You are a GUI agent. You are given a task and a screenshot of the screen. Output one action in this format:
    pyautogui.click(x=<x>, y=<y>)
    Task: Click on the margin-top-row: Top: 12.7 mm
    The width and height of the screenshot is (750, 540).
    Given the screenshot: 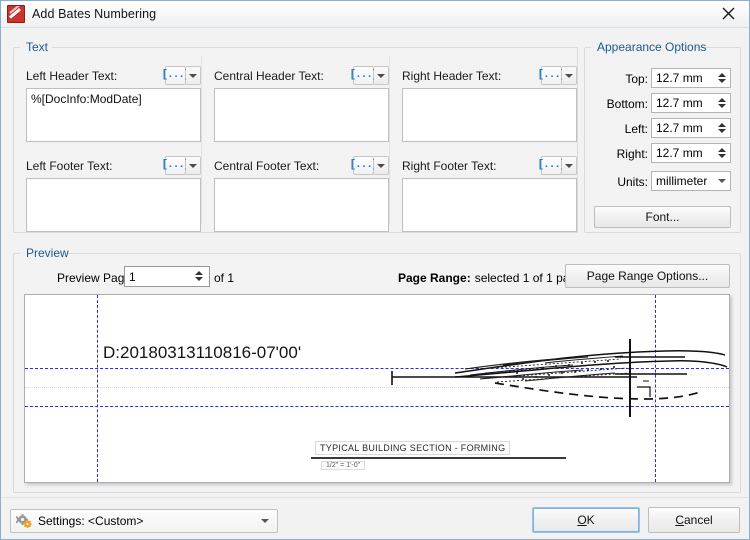 What is the action you would take?
    pyautogui.click(x=662, y=79)
    